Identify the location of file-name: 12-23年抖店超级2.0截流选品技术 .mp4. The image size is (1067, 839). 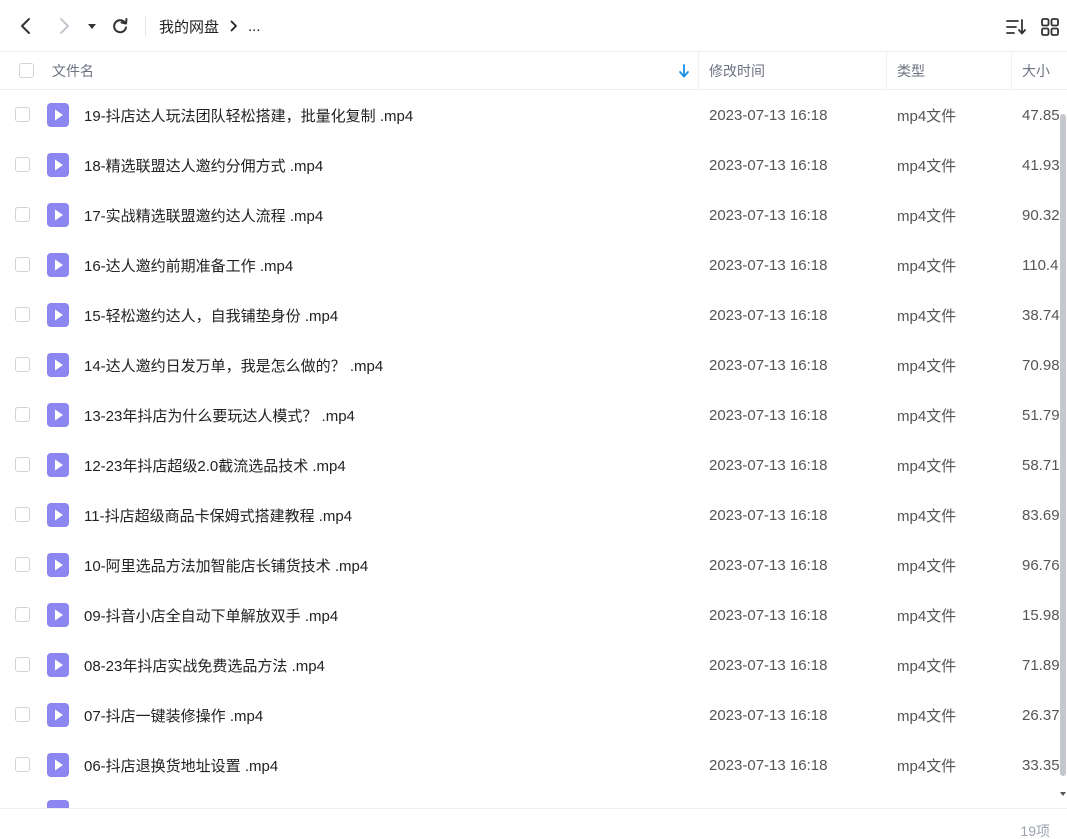
(384, 465).